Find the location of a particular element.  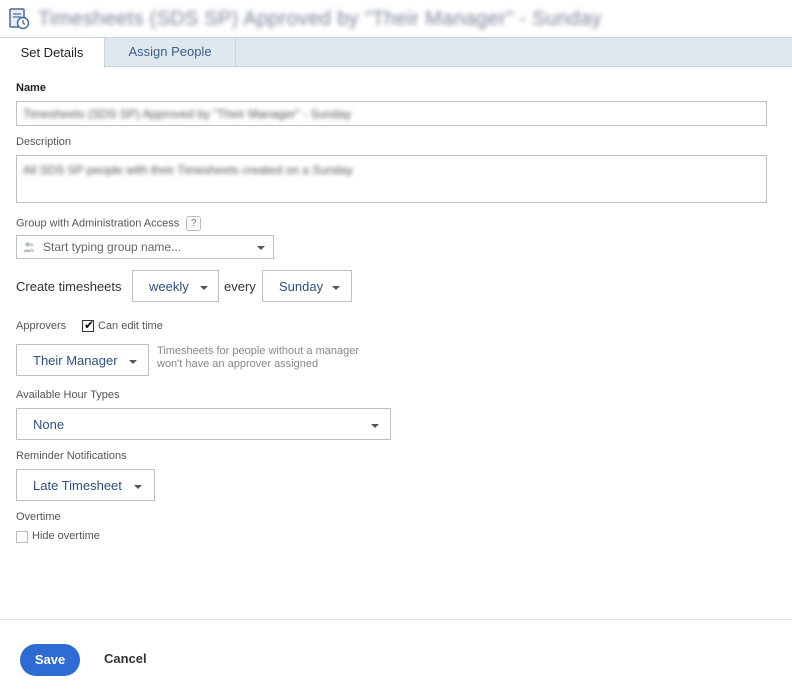

save-button: Save is located at coordinates (50, 660).